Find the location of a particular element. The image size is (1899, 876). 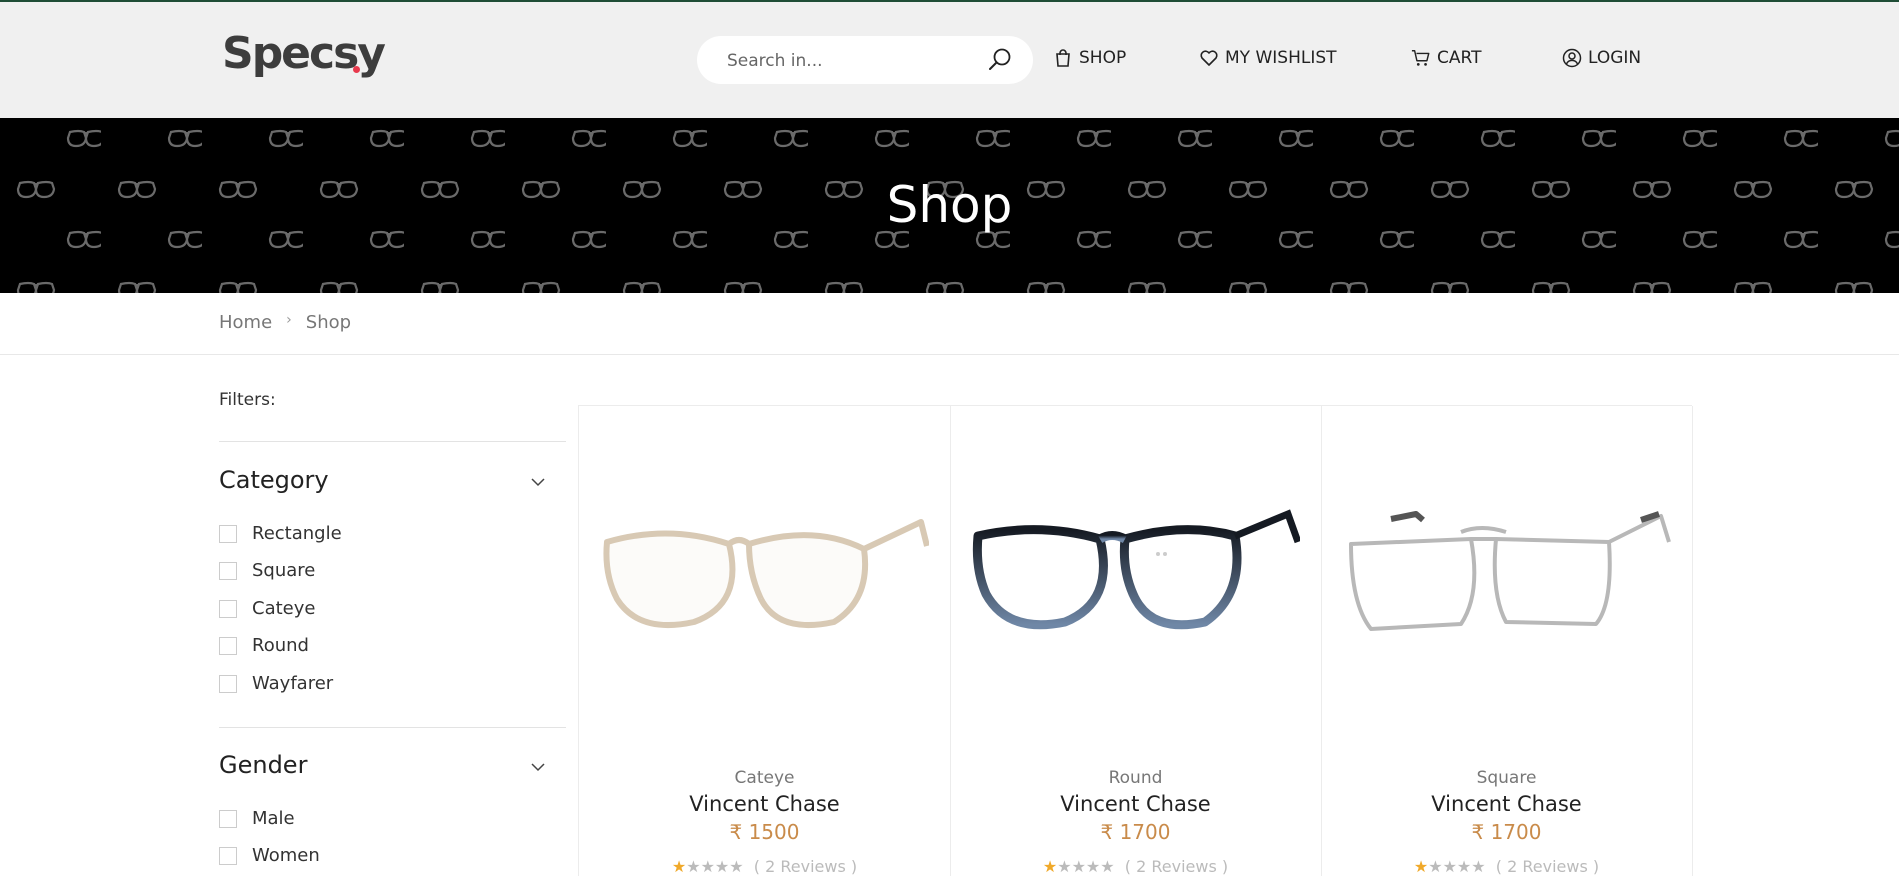

nav-wishlist: MY WISHLIST is located at coordinates (1268, 58).